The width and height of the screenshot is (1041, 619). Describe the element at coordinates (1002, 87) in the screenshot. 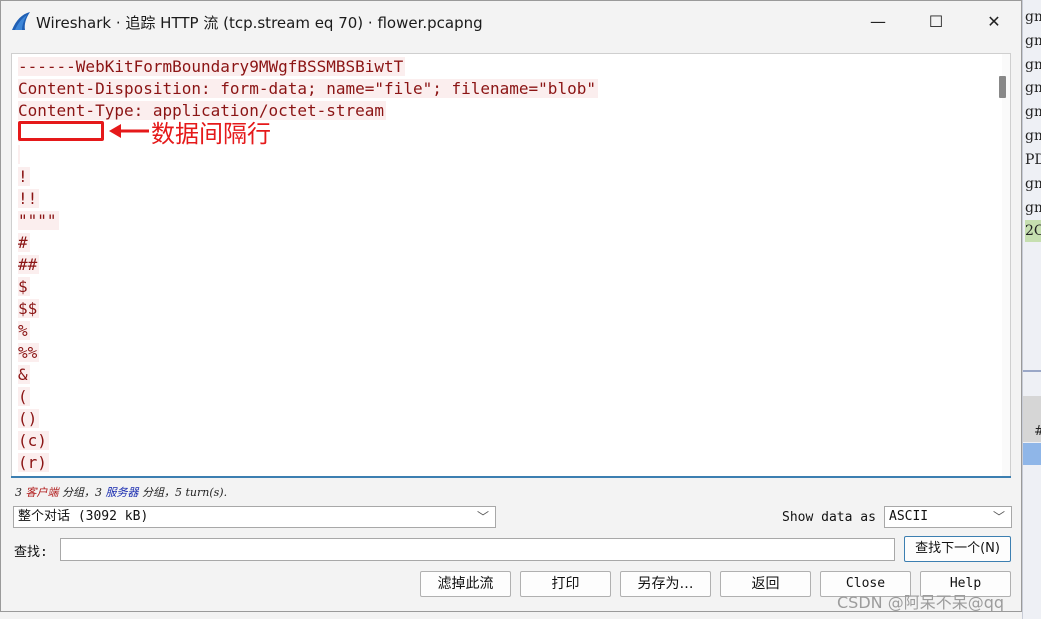

I see `scrollbar-thumb` at that location.